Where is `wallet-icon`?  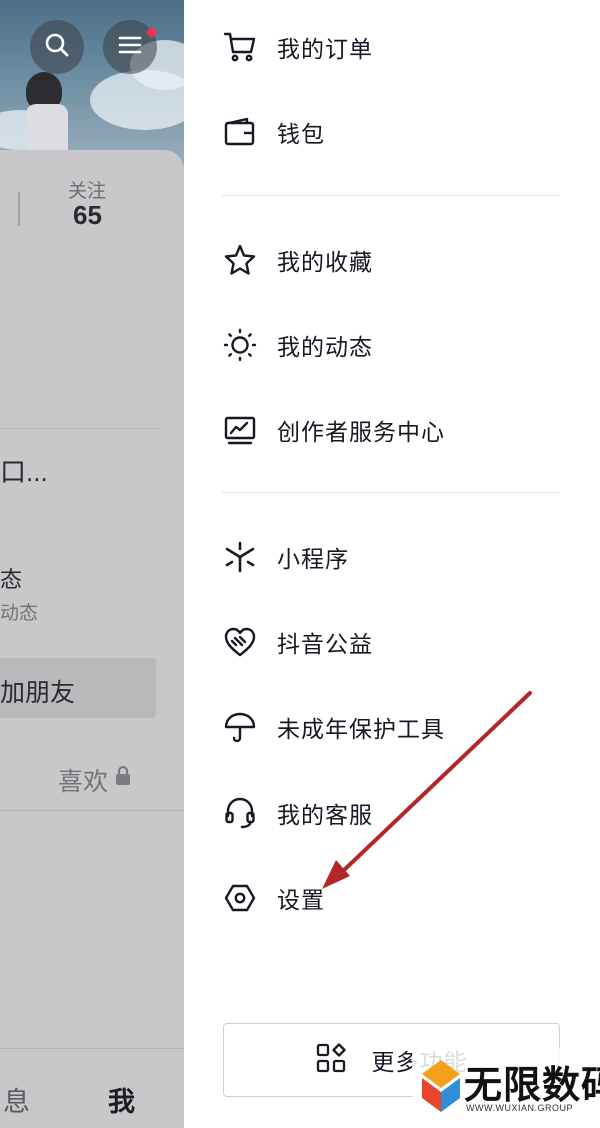
wallet-icon is located at coordinates (240, 132).